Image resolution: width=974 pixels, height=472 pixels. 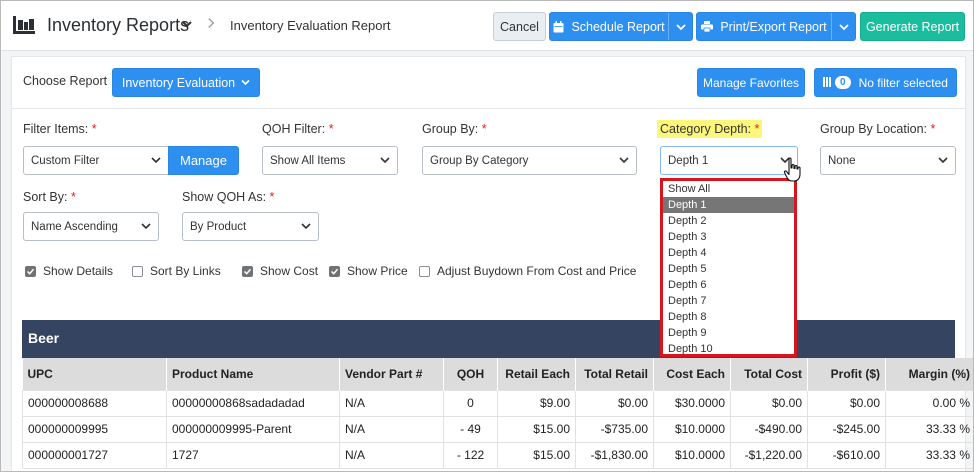 What do you see at coordinates (792, 169) in the screenshot?
I see `hand-cursor-icon` at bounding box center [792, 169].